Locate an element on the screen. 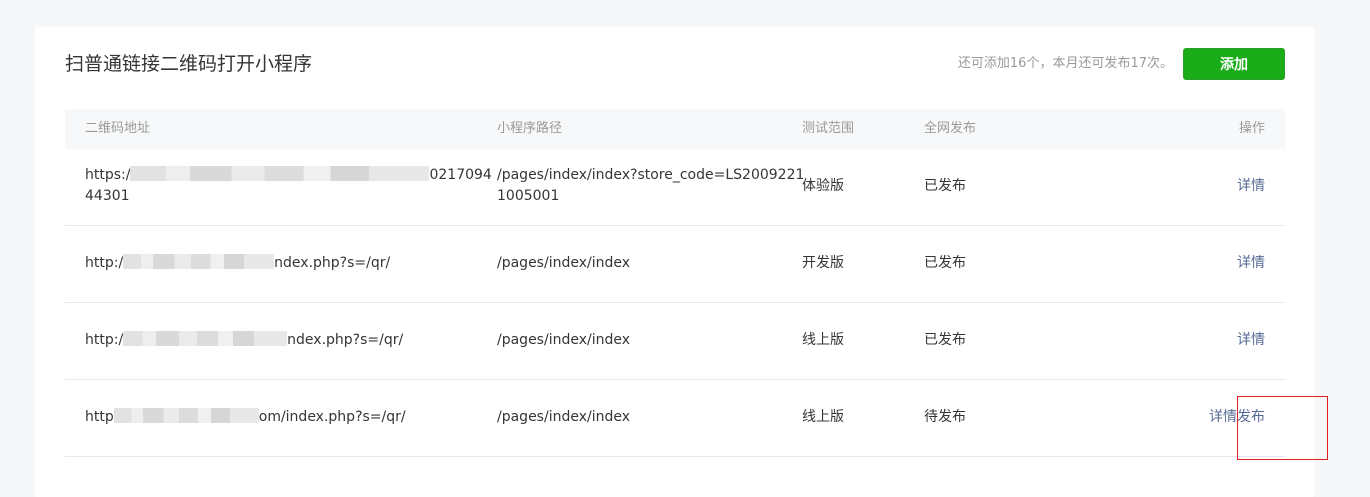  table-header: 二维码地址 小程序路径 测试范围 全网发布 操作 is located at coordinates (675, 129).